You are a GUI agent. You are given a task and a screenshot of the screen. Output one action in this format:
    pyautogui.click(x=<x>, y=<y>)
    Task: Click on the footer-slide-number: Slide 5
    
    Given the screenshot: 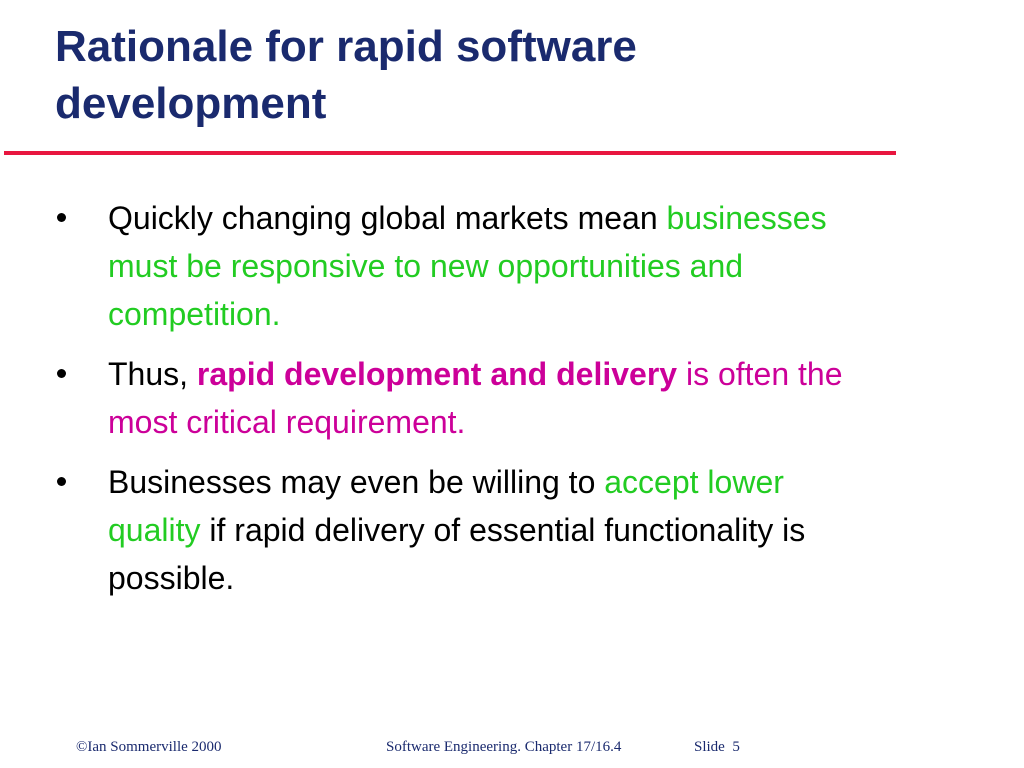 What is the action you would take?
    pyautogui.click(x=717, y=747)
    